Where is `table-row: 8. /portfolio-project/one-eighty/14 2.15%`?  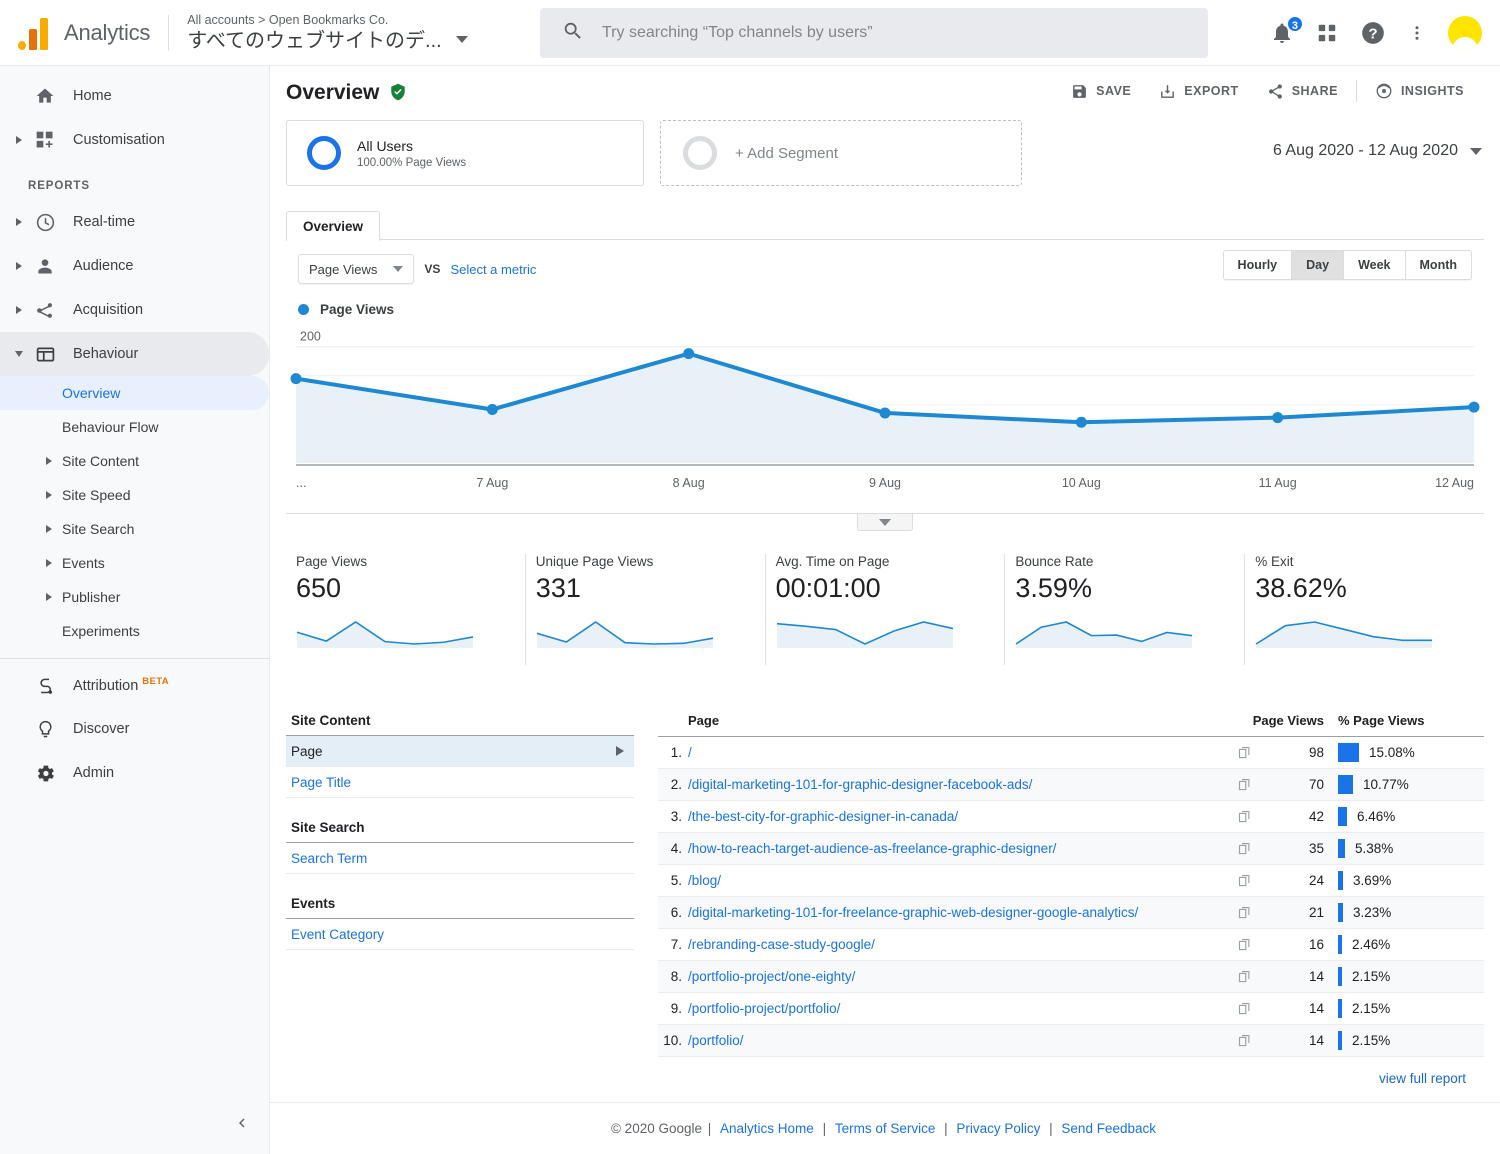 table-row: 8. /portfolio-project/one-eighty/14 2.15% is located at coordinates (1071, 977).